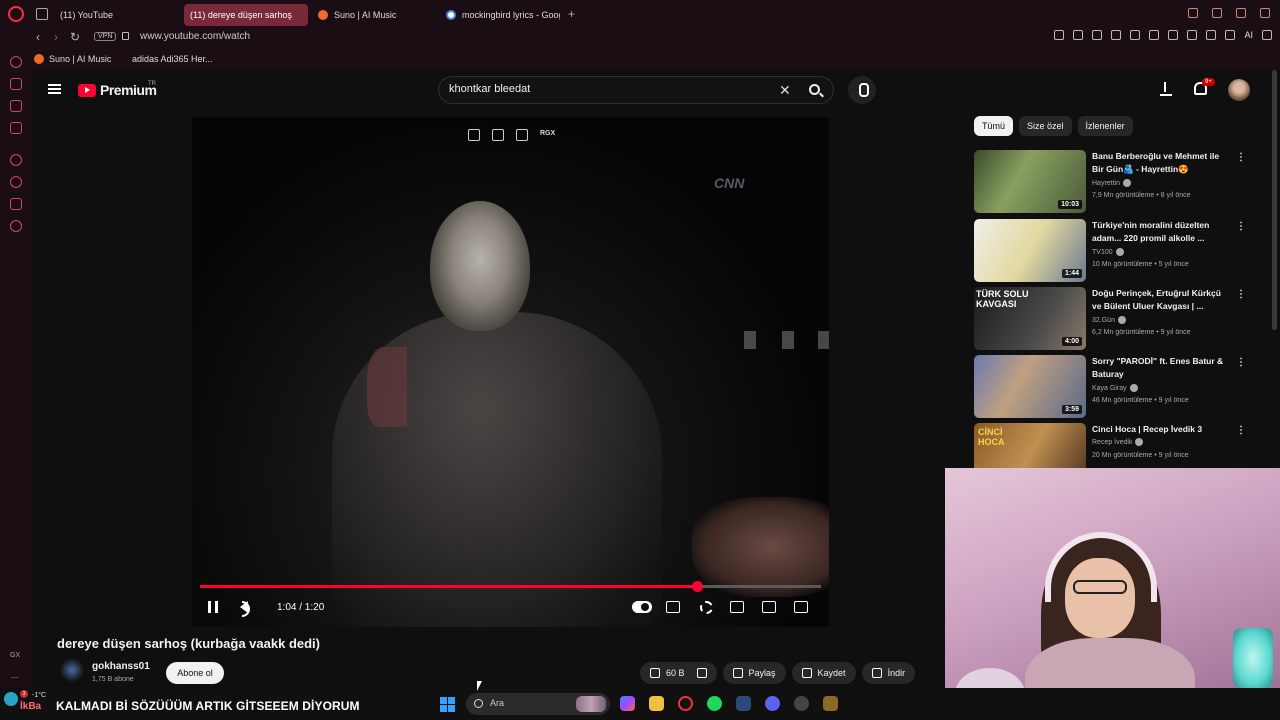 This screenshot has height=720, width=1280. What do you see at coordinates (678, 673) in the screenshot?
I see `like-button: 60 B` at bounding box center [678, 673].